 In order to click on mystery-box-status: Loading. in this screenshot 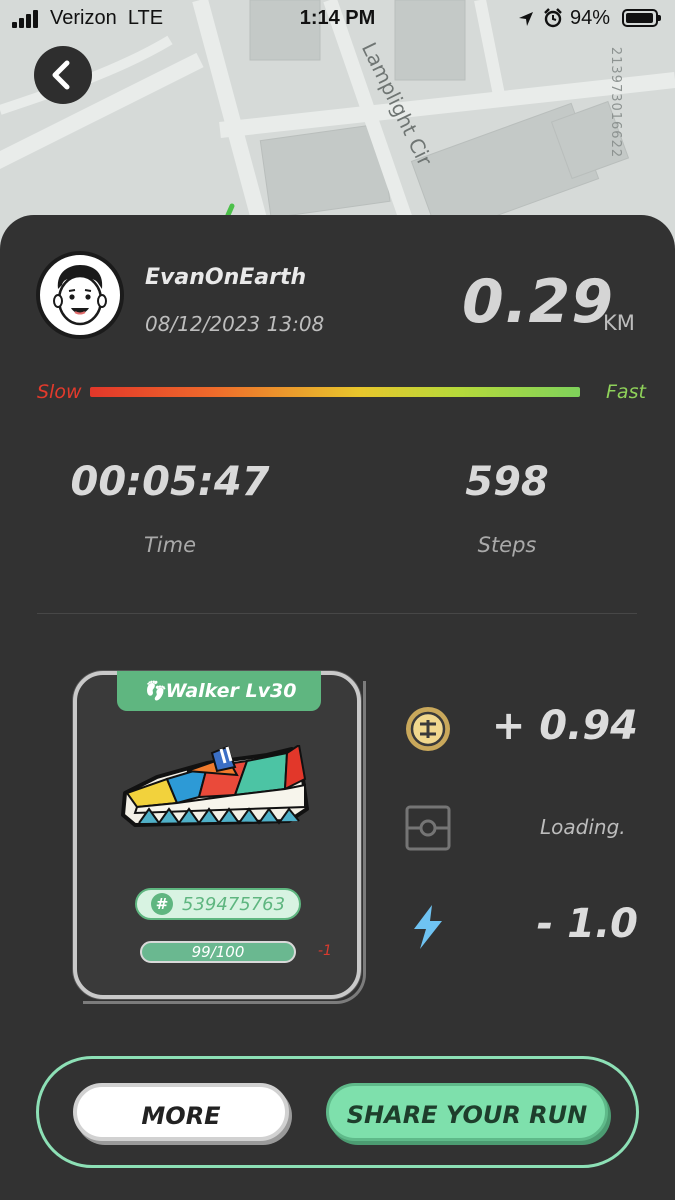, I will do `click(583, 827)`.